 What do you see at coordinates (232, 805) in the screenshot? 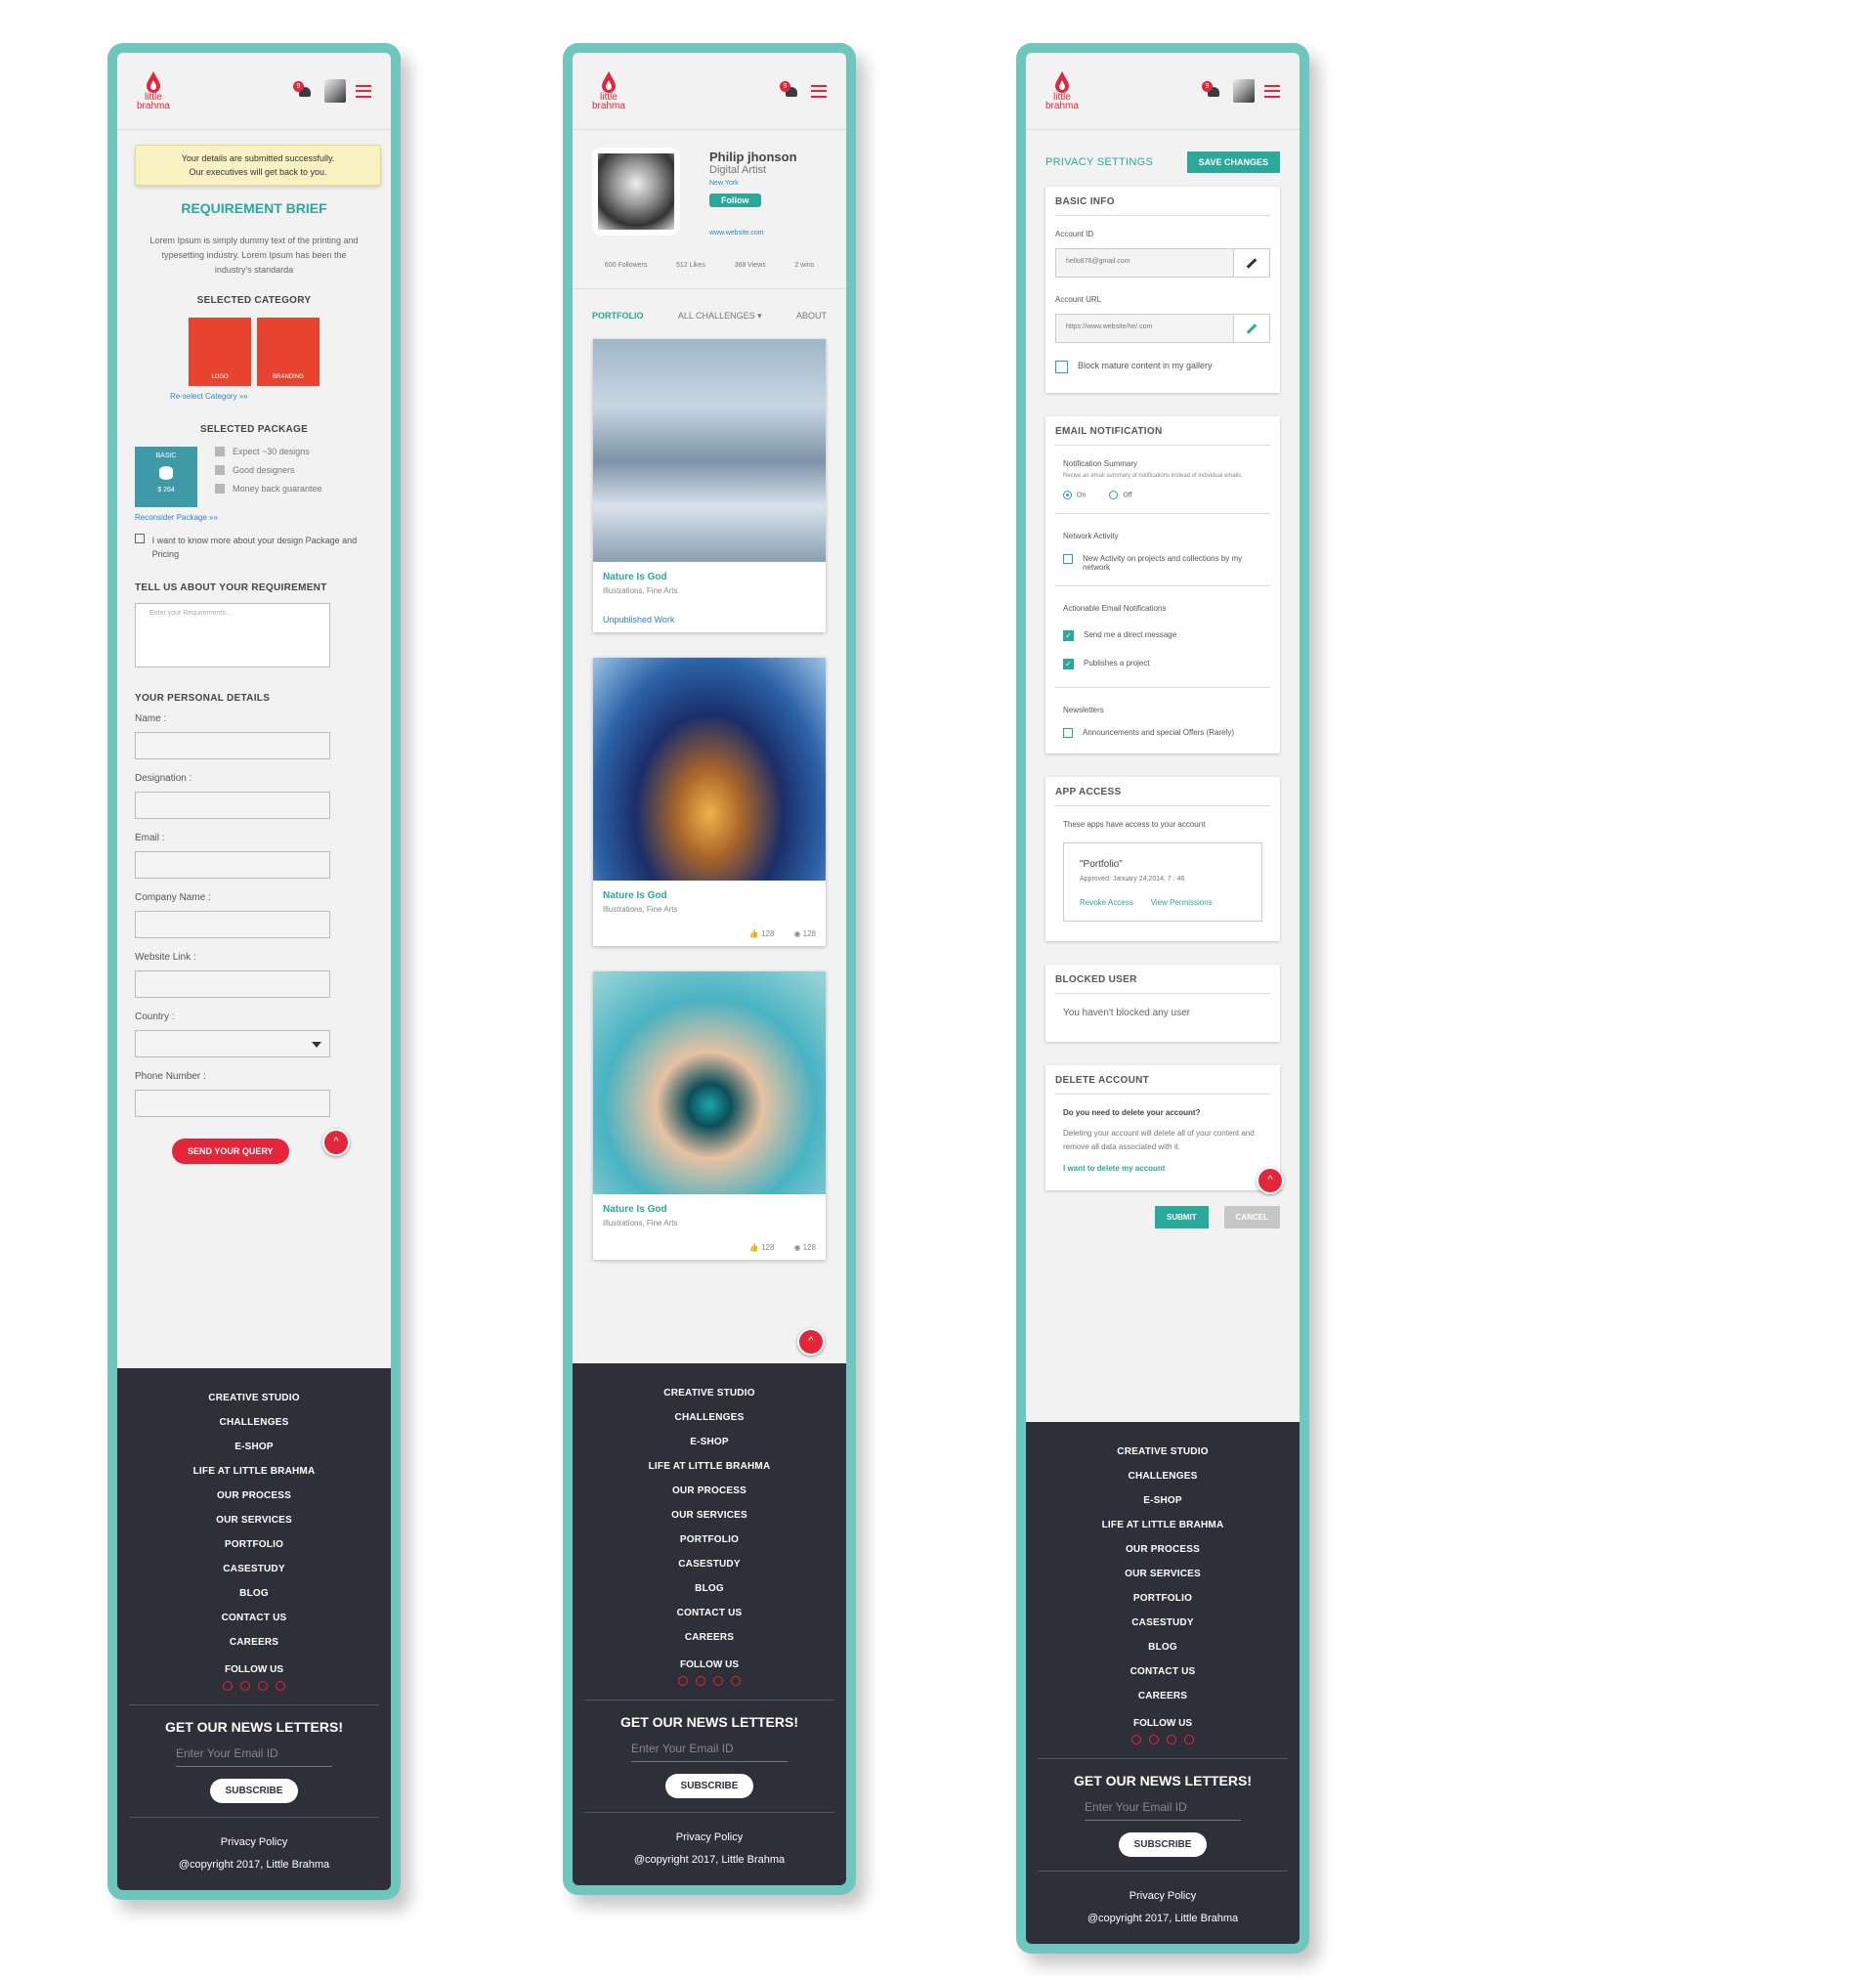
I see `designation-field` at bounding box center [232, 805].